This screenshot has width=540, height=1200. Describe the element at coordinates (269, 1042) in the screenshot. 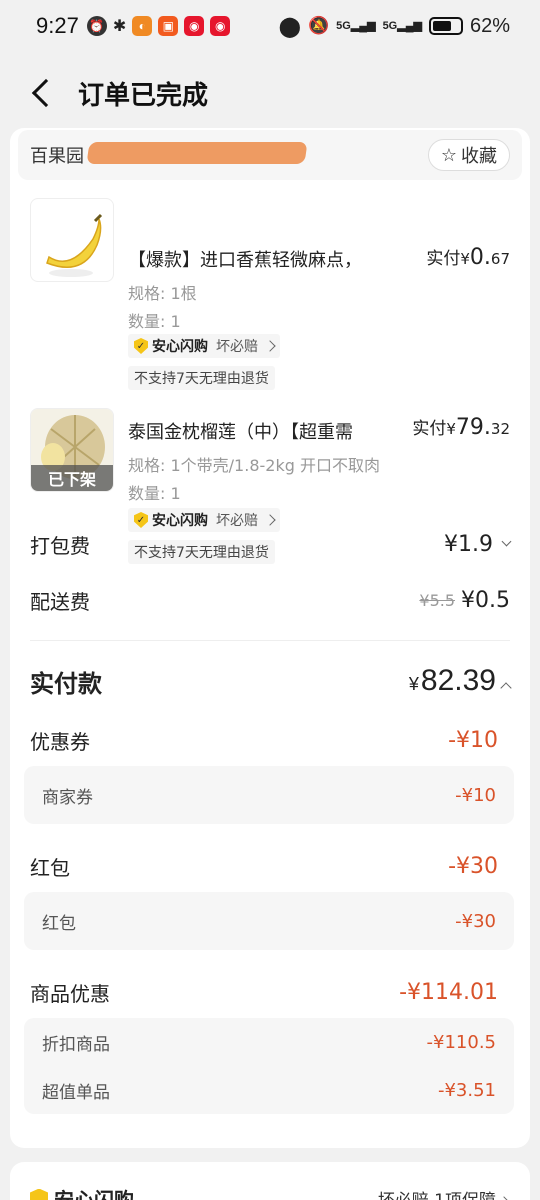

I see `goods-discount-detail-row: 折扣商品 -¥110.5` at that location.